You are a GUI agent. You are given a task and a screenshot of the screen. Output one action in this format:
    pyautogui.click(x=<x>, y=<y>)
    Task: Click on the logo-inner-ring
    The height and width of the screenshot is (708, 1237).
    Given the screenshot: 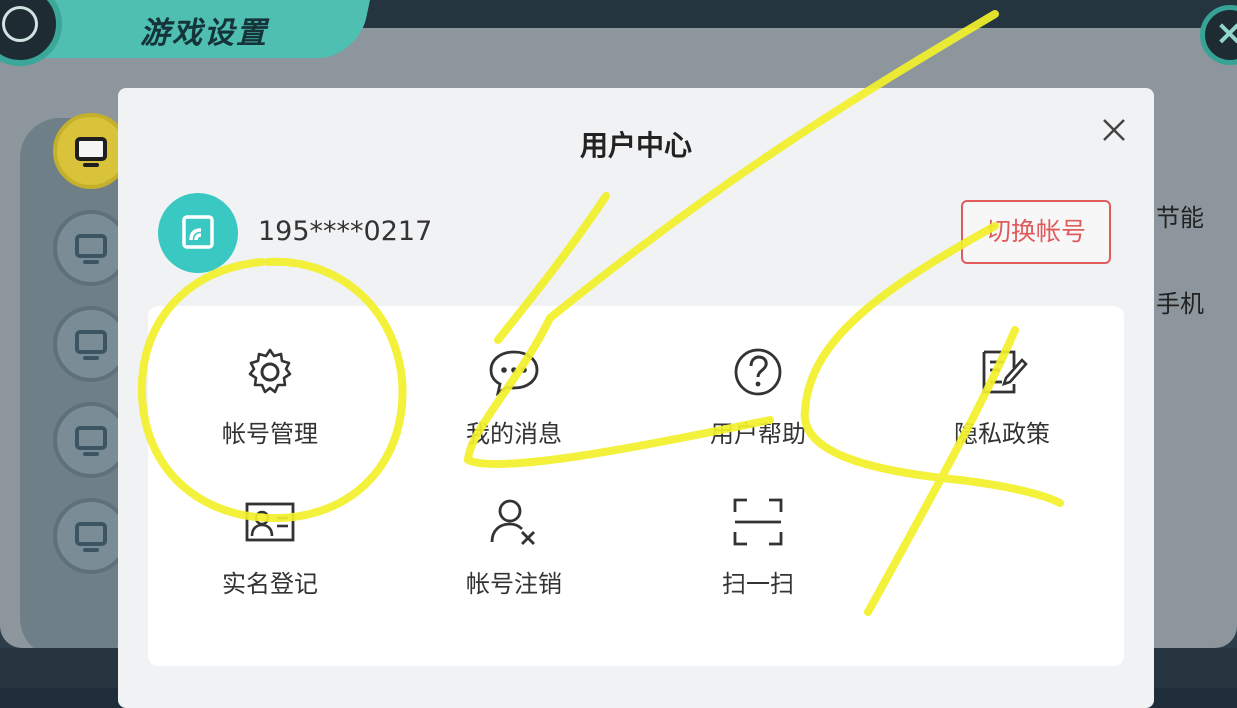 What is the action you would take?
    pyautogui.click(x=20, y=24)
    